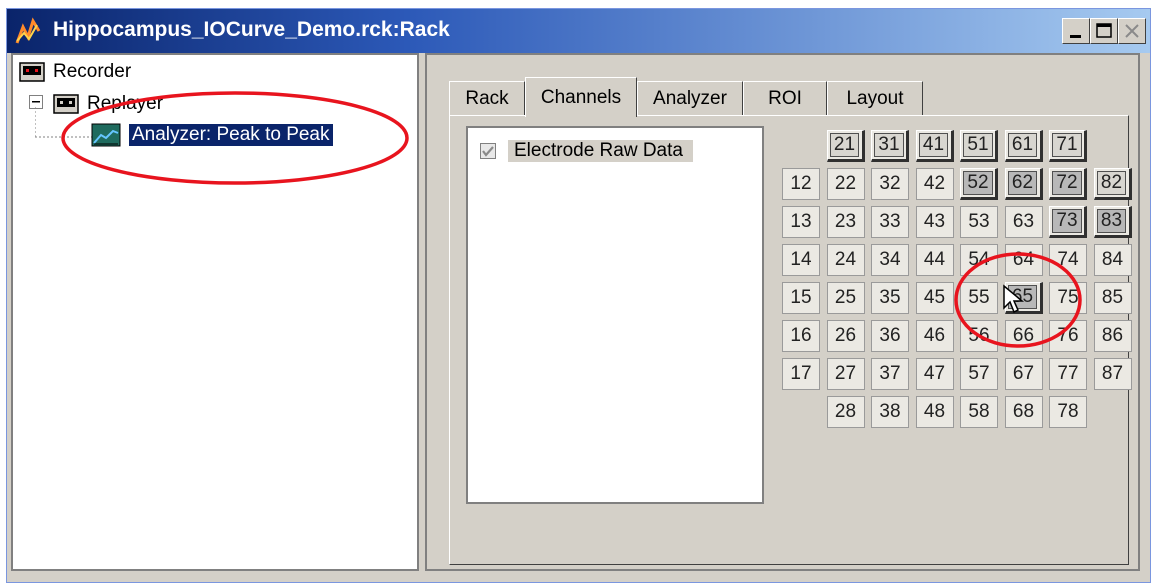  I want to click on electrode-56: 56, so click(979, 336).